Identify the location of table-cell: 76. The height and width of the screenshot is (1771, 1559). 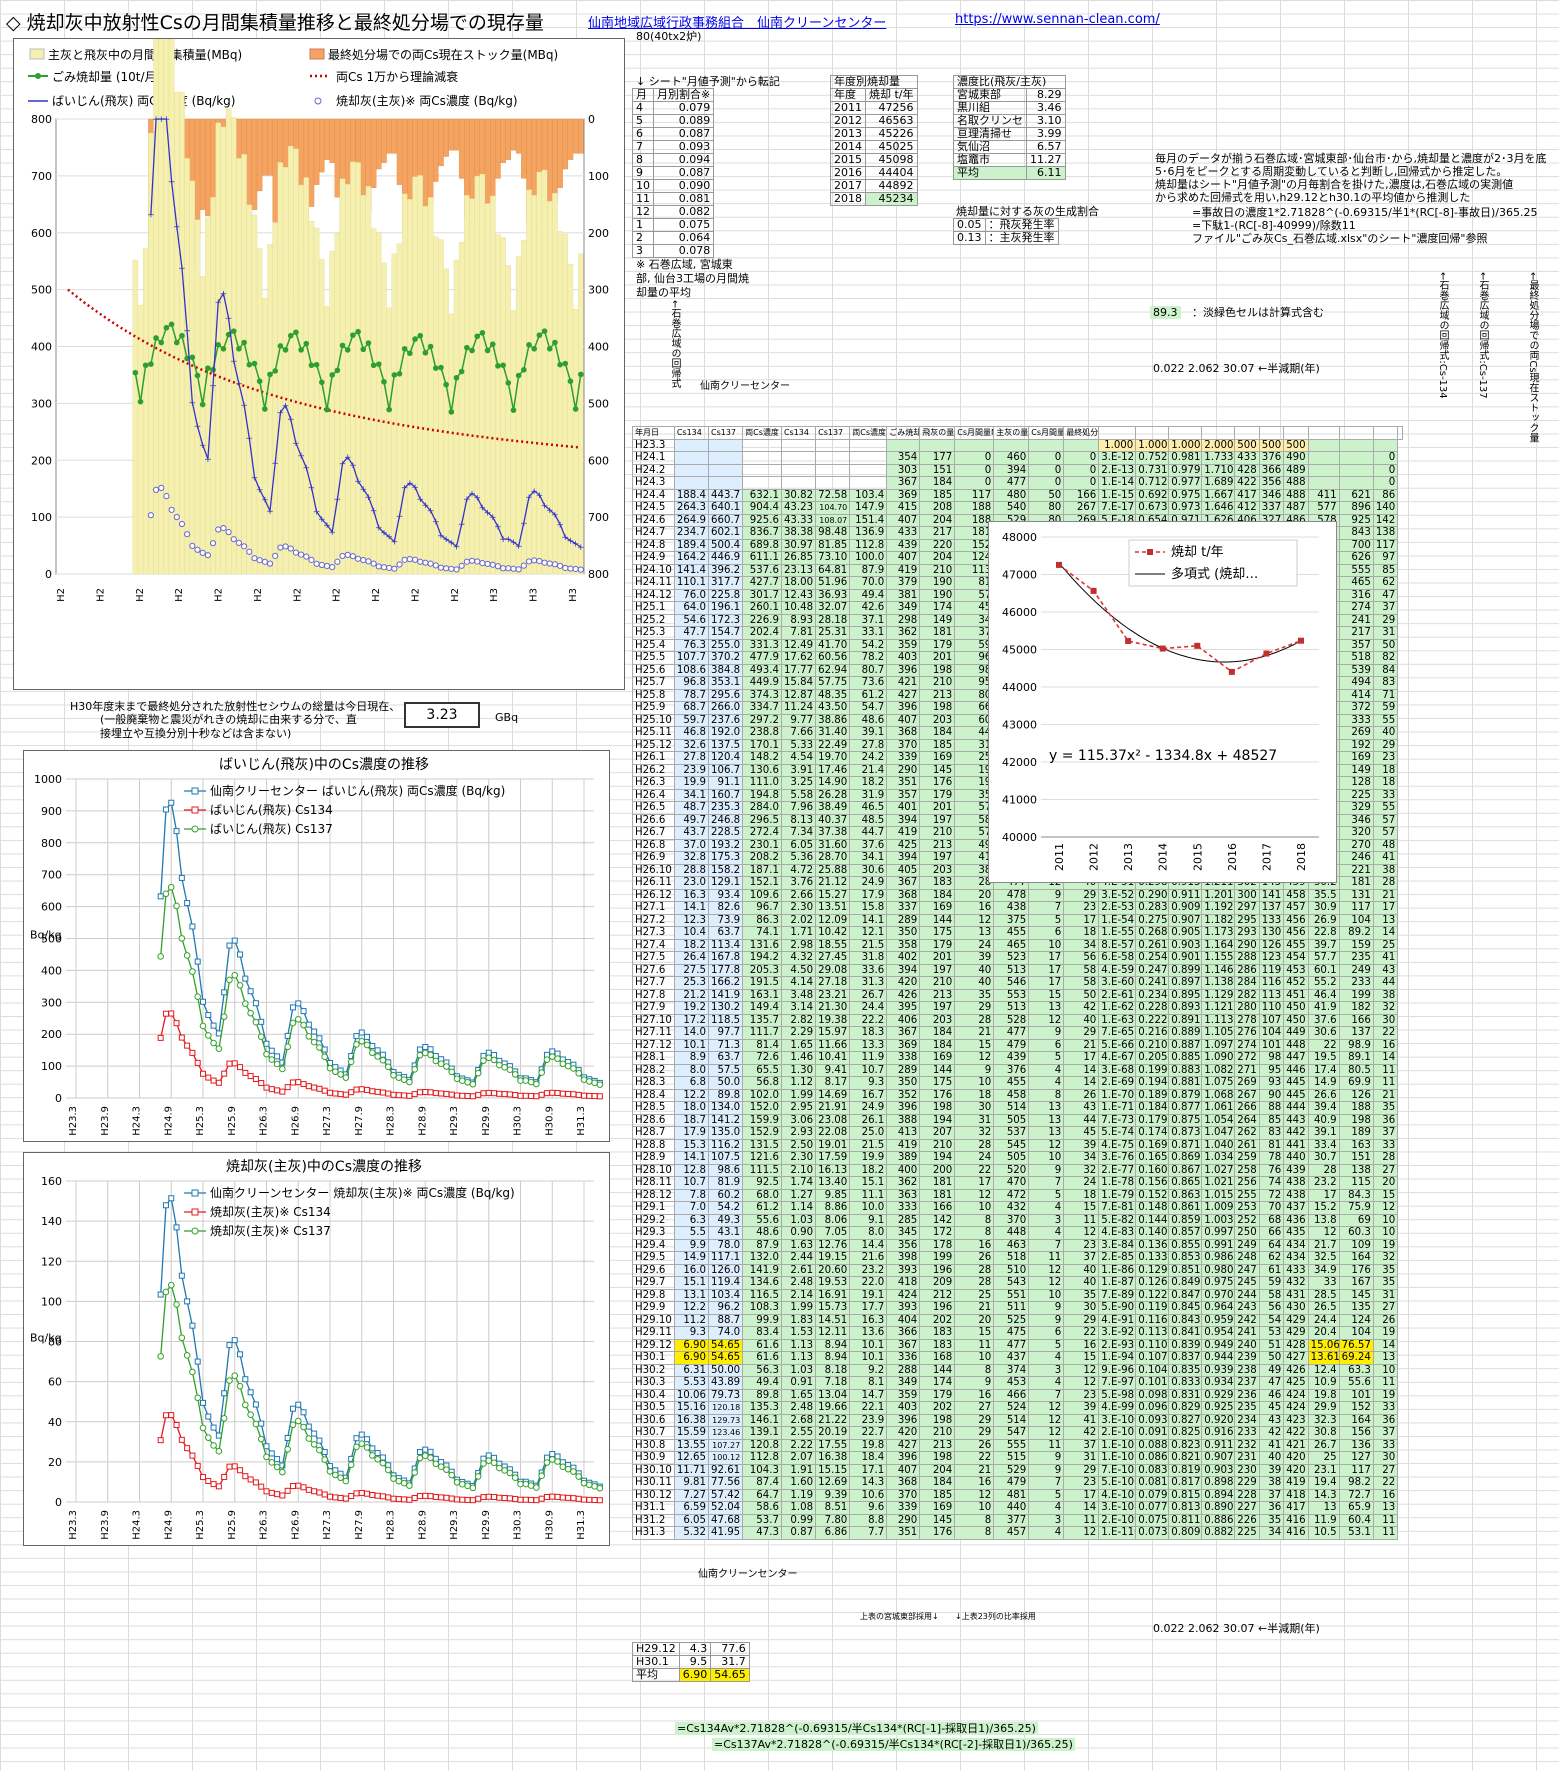
(1271, 1170).